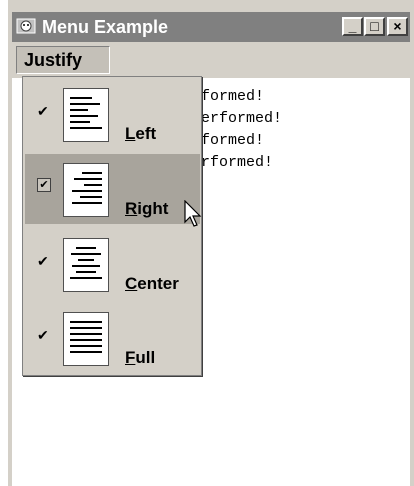  I want to click on menu-item-center: ✔ Center, so click(112, 264).